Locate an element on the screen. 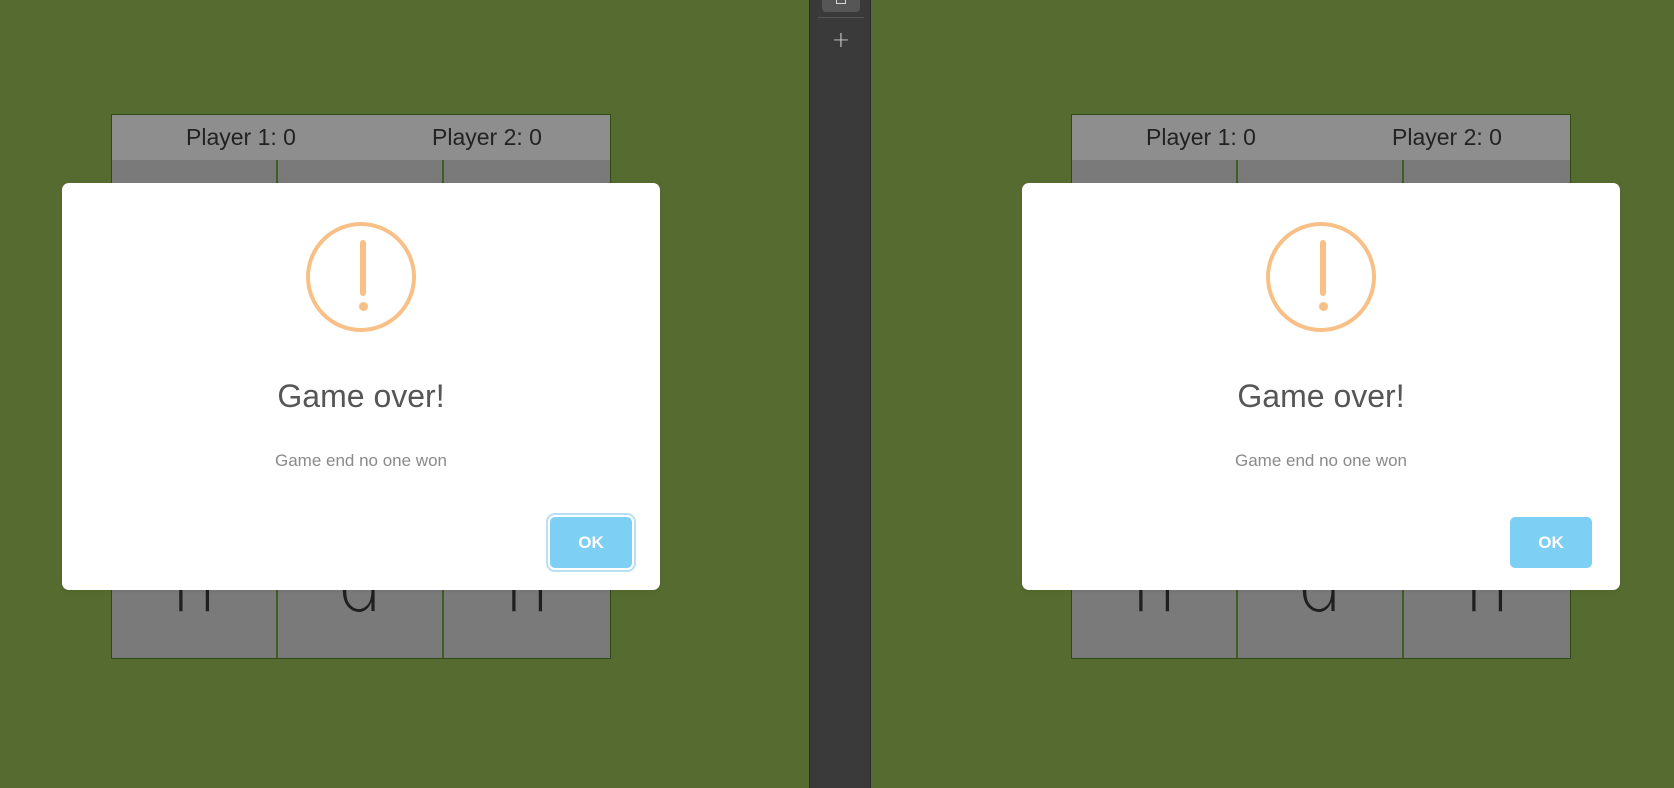 Image resolution: width=1674 pixels, height=788 pixels. divider-tab is located at coordinates (841, 6).